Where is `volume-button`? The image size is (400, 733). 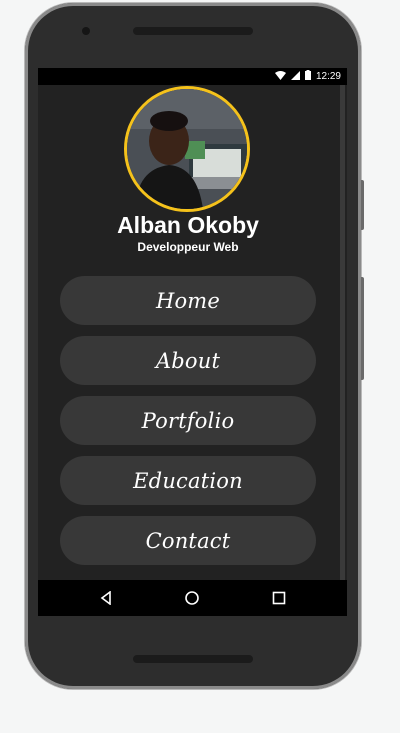
volume-button is located at coordinates (362, 328).